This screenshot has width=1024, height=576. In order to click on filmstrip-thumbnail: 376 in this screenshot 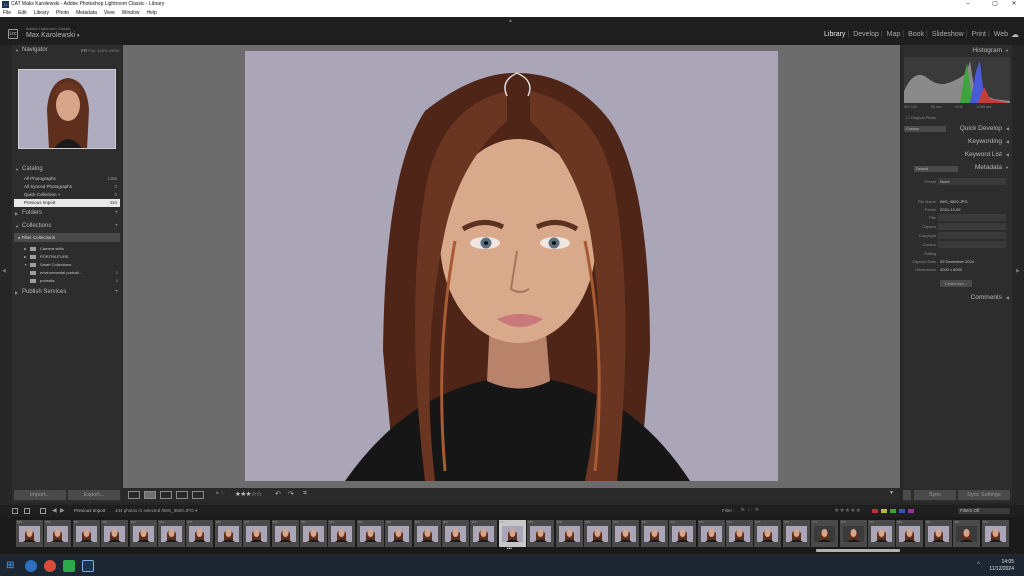, I will do `click(796, 533)`.